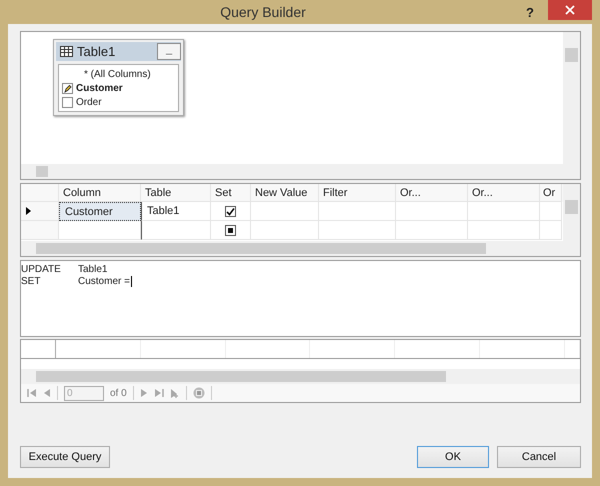  Describe the element at coordinates (99, 88) in the screenshot. I see `column-name: Customer` at that location.